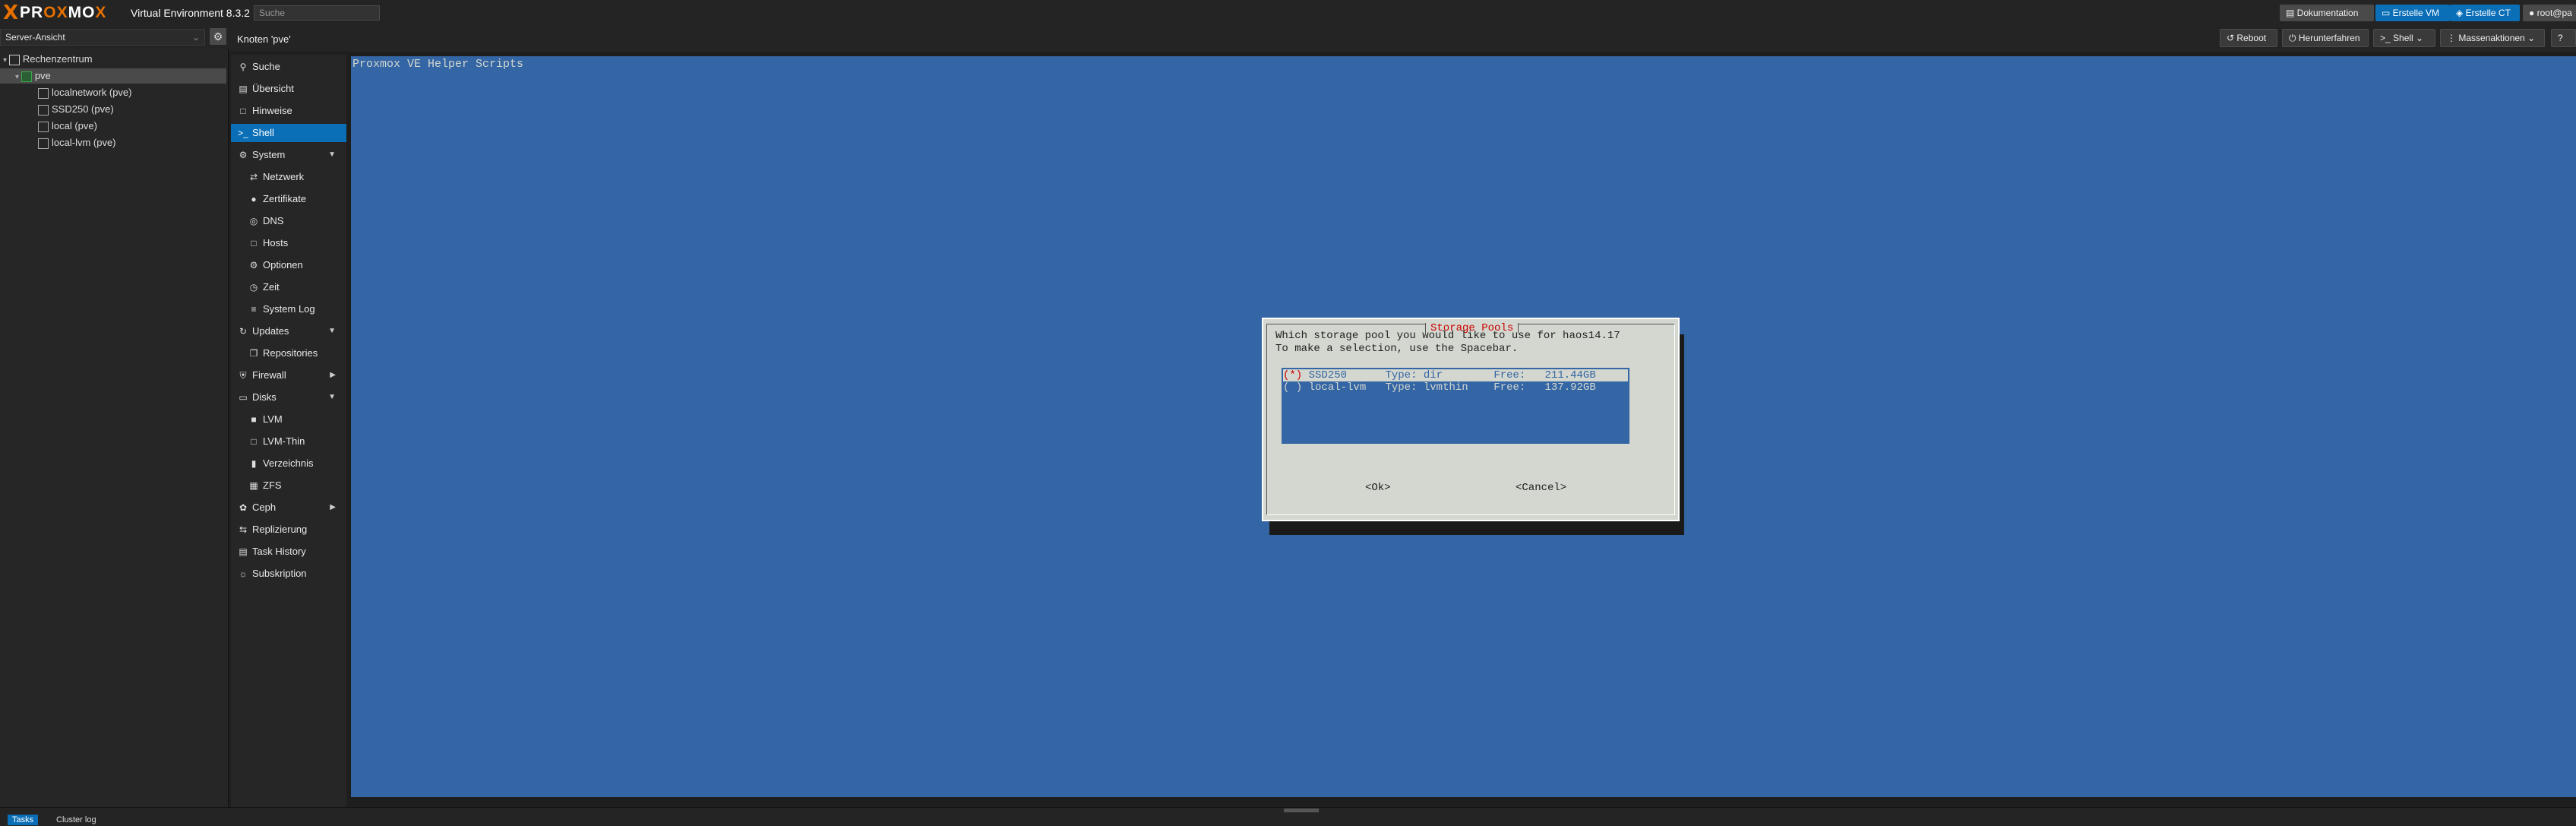 This screenshot has width=2576, height=826. I want to click on bulk-actions-button: ⋮ Massenaktionen ⌄, so click(2492, 38).